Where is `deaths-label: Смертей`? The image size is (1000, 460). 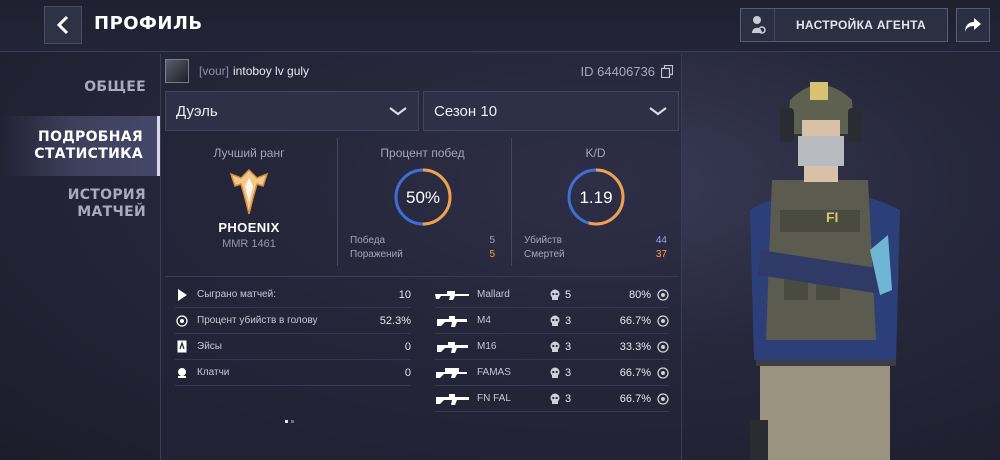
deaths-label: Смертей is located at coordinates (544, 254).